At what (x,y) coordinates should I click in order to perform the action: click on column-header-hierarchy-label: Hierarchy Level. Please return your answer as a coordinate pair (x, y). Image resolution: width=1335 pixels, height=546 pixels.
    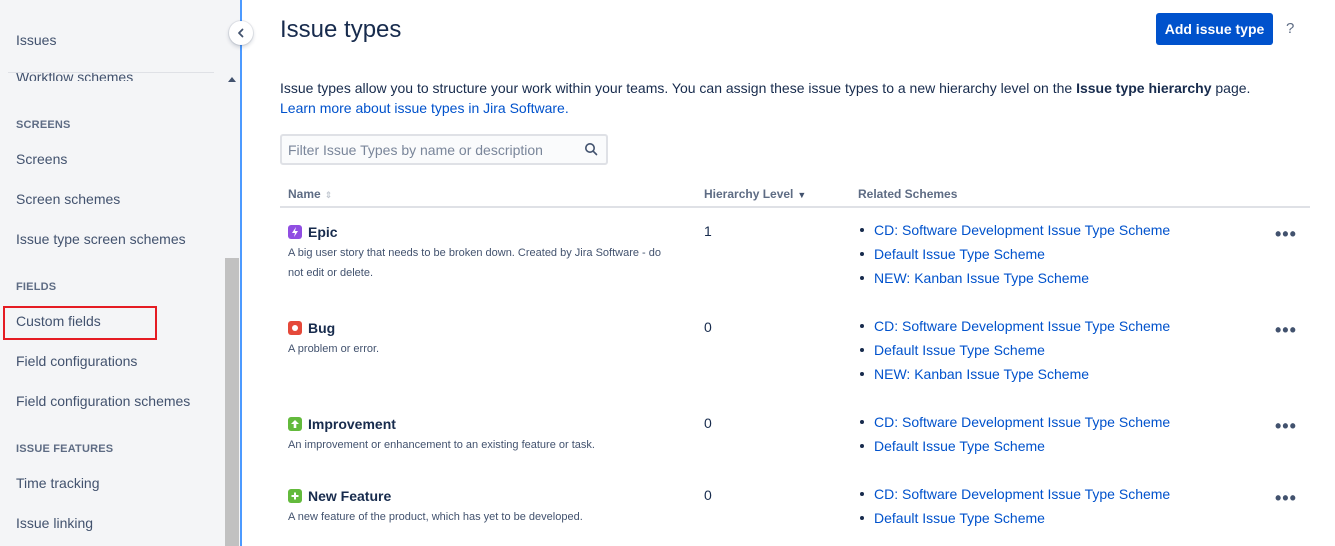
    Looking at the image, I should click on (749, 194).